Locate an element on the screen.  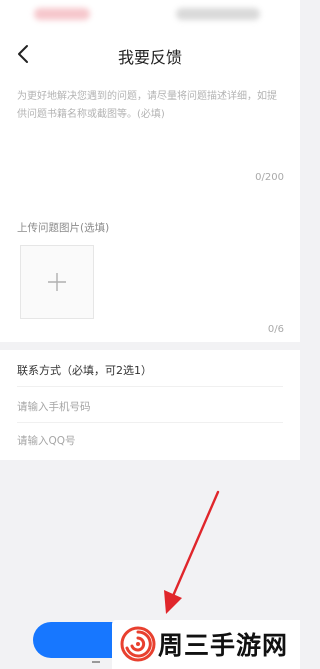
swirl-logo is located at coordinates (138, 644).